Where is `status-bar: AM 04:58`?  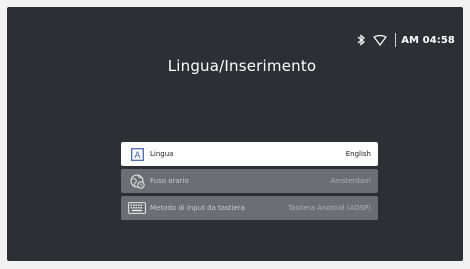 status-bar: AM 04:58 is located at coordinates (406, 40).